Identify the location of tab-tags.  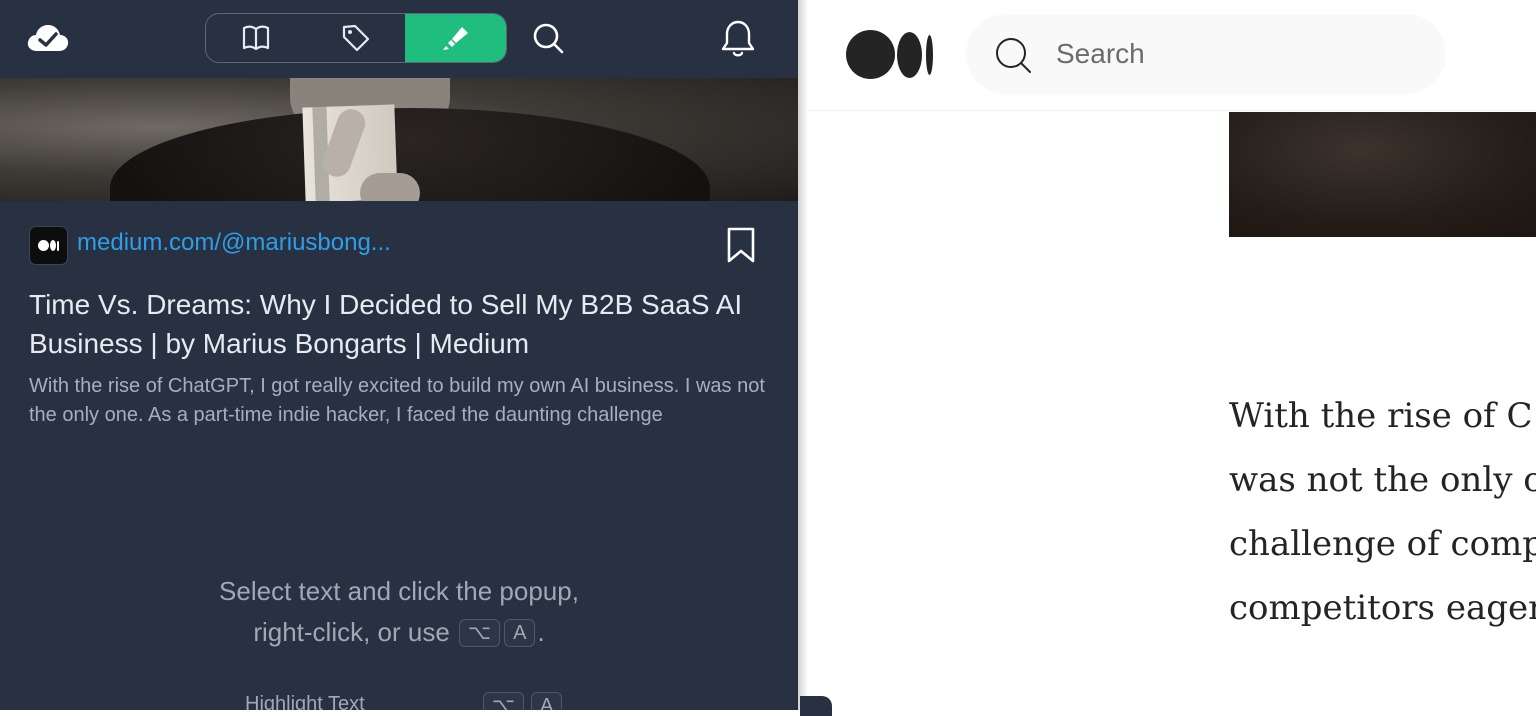
(356, 38).